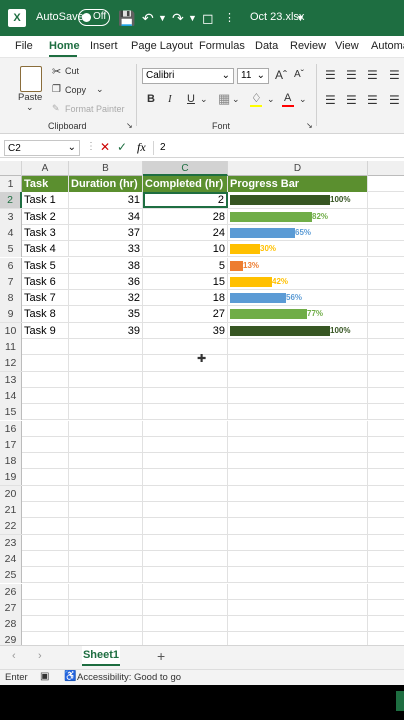 The width and height of the screenshot is (404, 720). What do you see at coordinates (11, 281) in the screenshot?
I see `row-header: 7` at bounding box center [11, 281].